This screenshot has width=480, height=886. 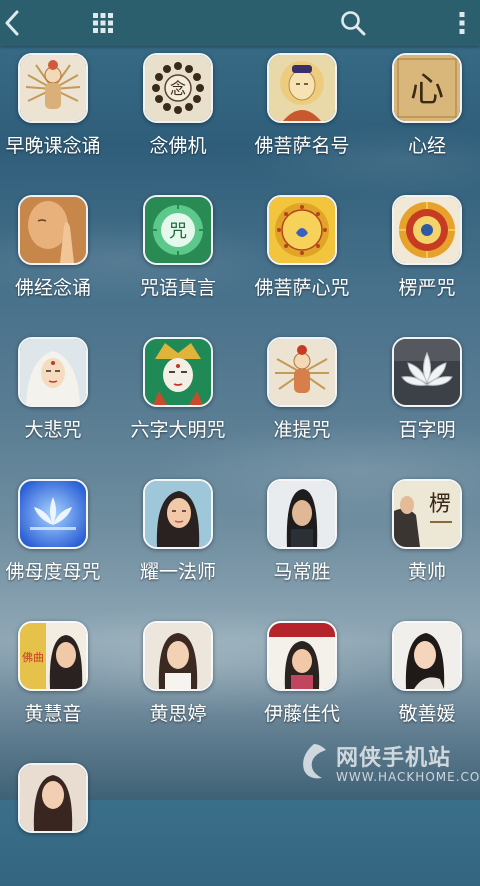 I want to click on praying-hands-icon, so click(x=53, y=230).